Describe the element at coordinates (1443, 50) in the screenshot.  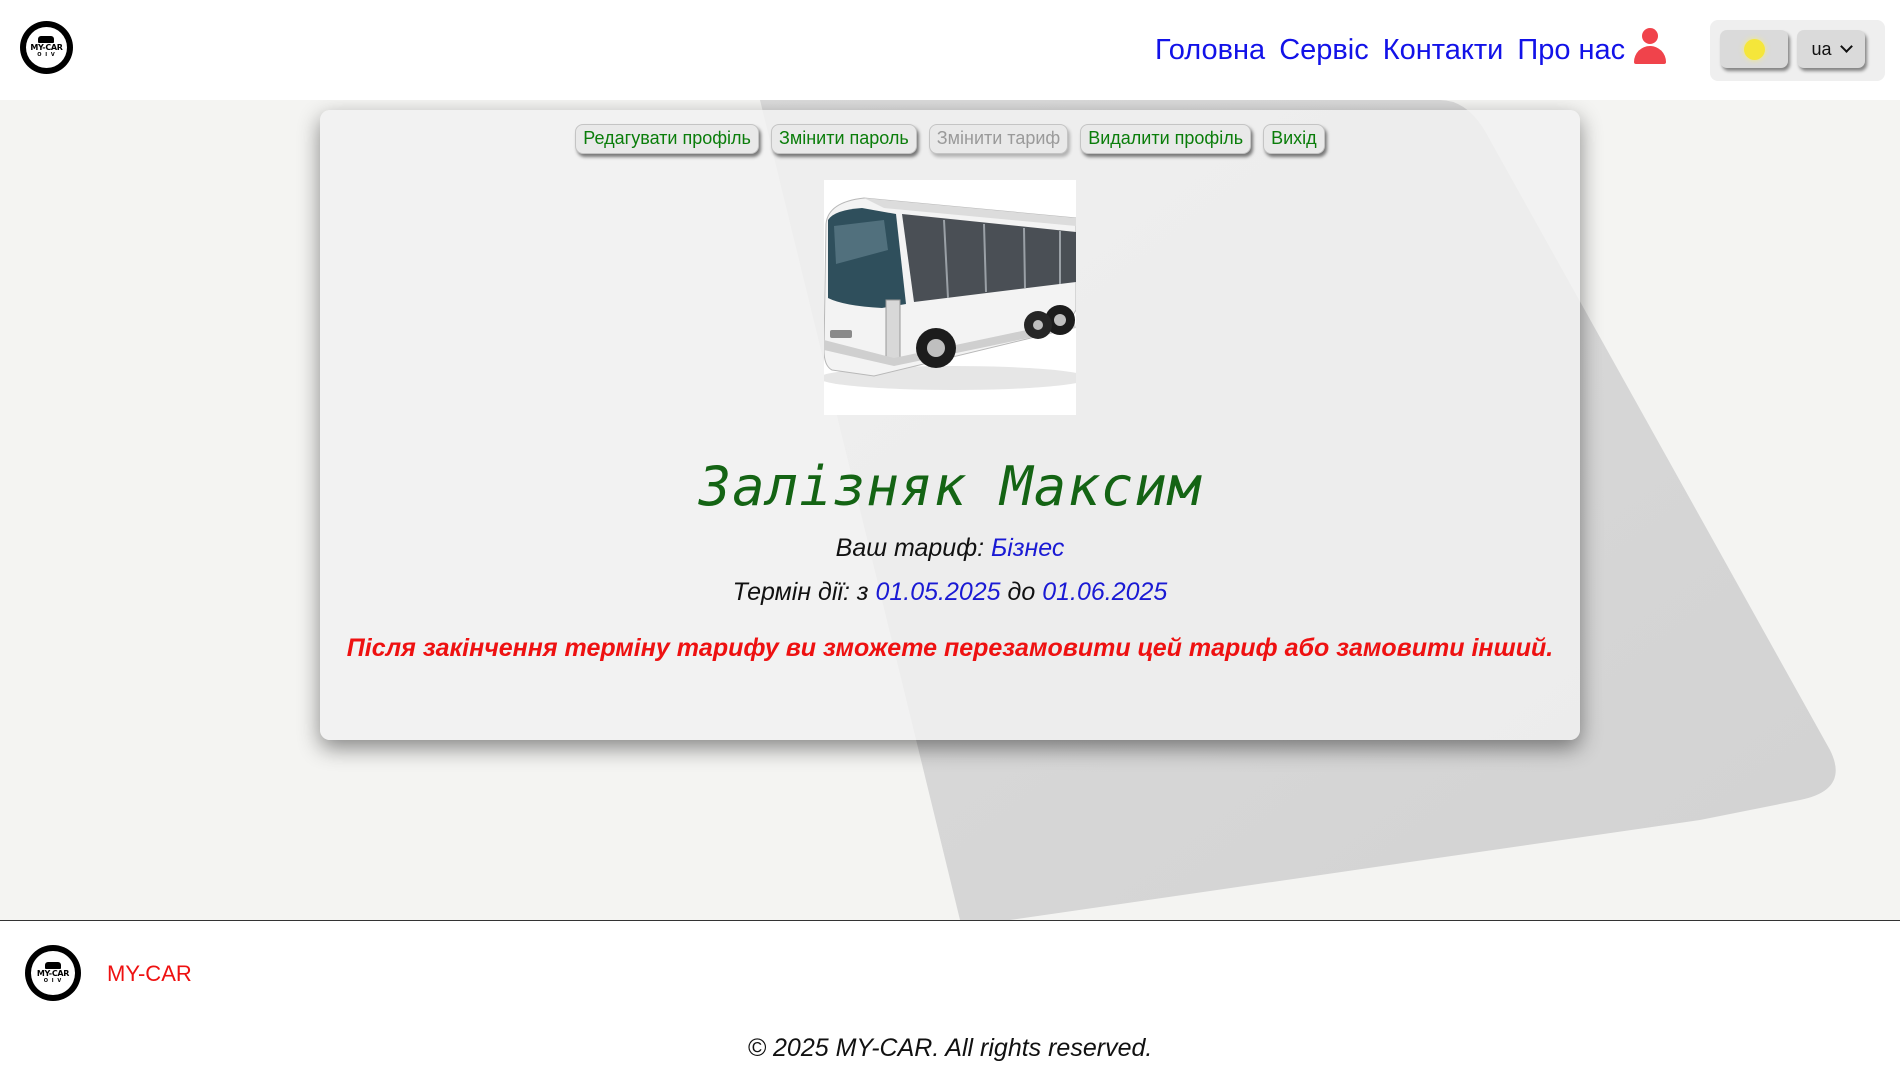
I see `nav-link-contacts: Контакти` at that location.